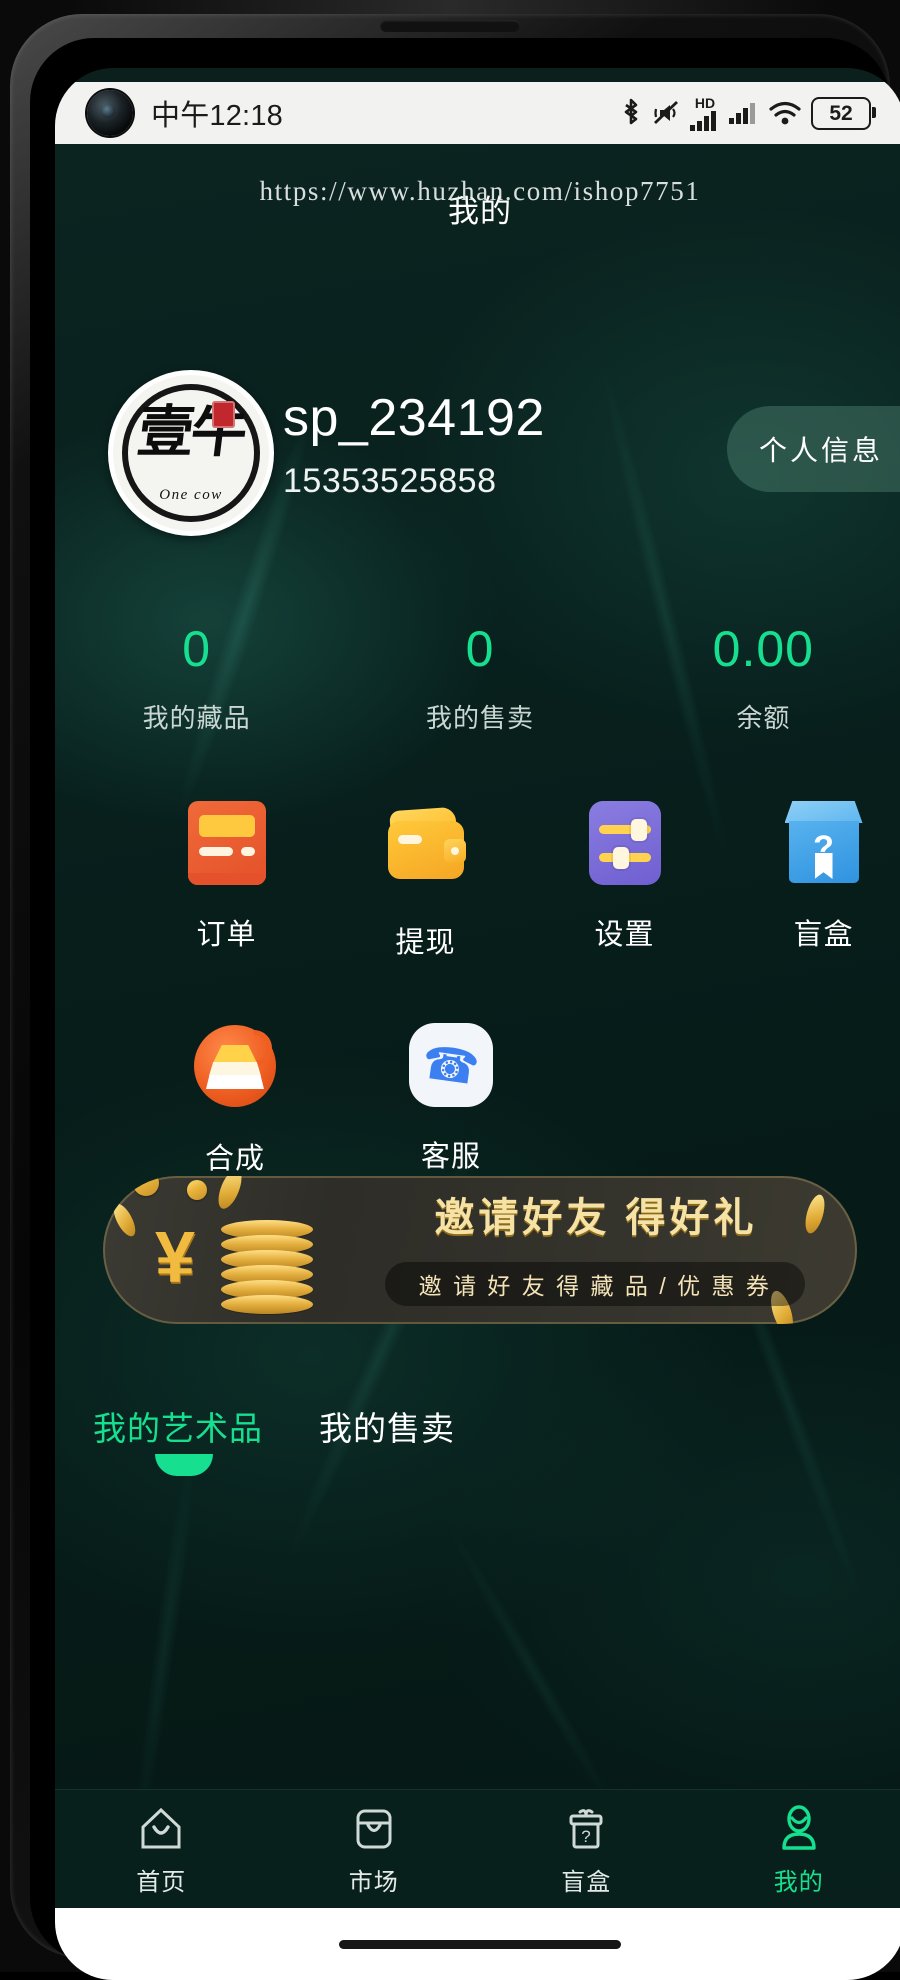  What do you see at coordinates (178, 1426) in the screenshot?
I see `tab-my-artworks: 我的艺术品` at bounding box center [178, 1426].